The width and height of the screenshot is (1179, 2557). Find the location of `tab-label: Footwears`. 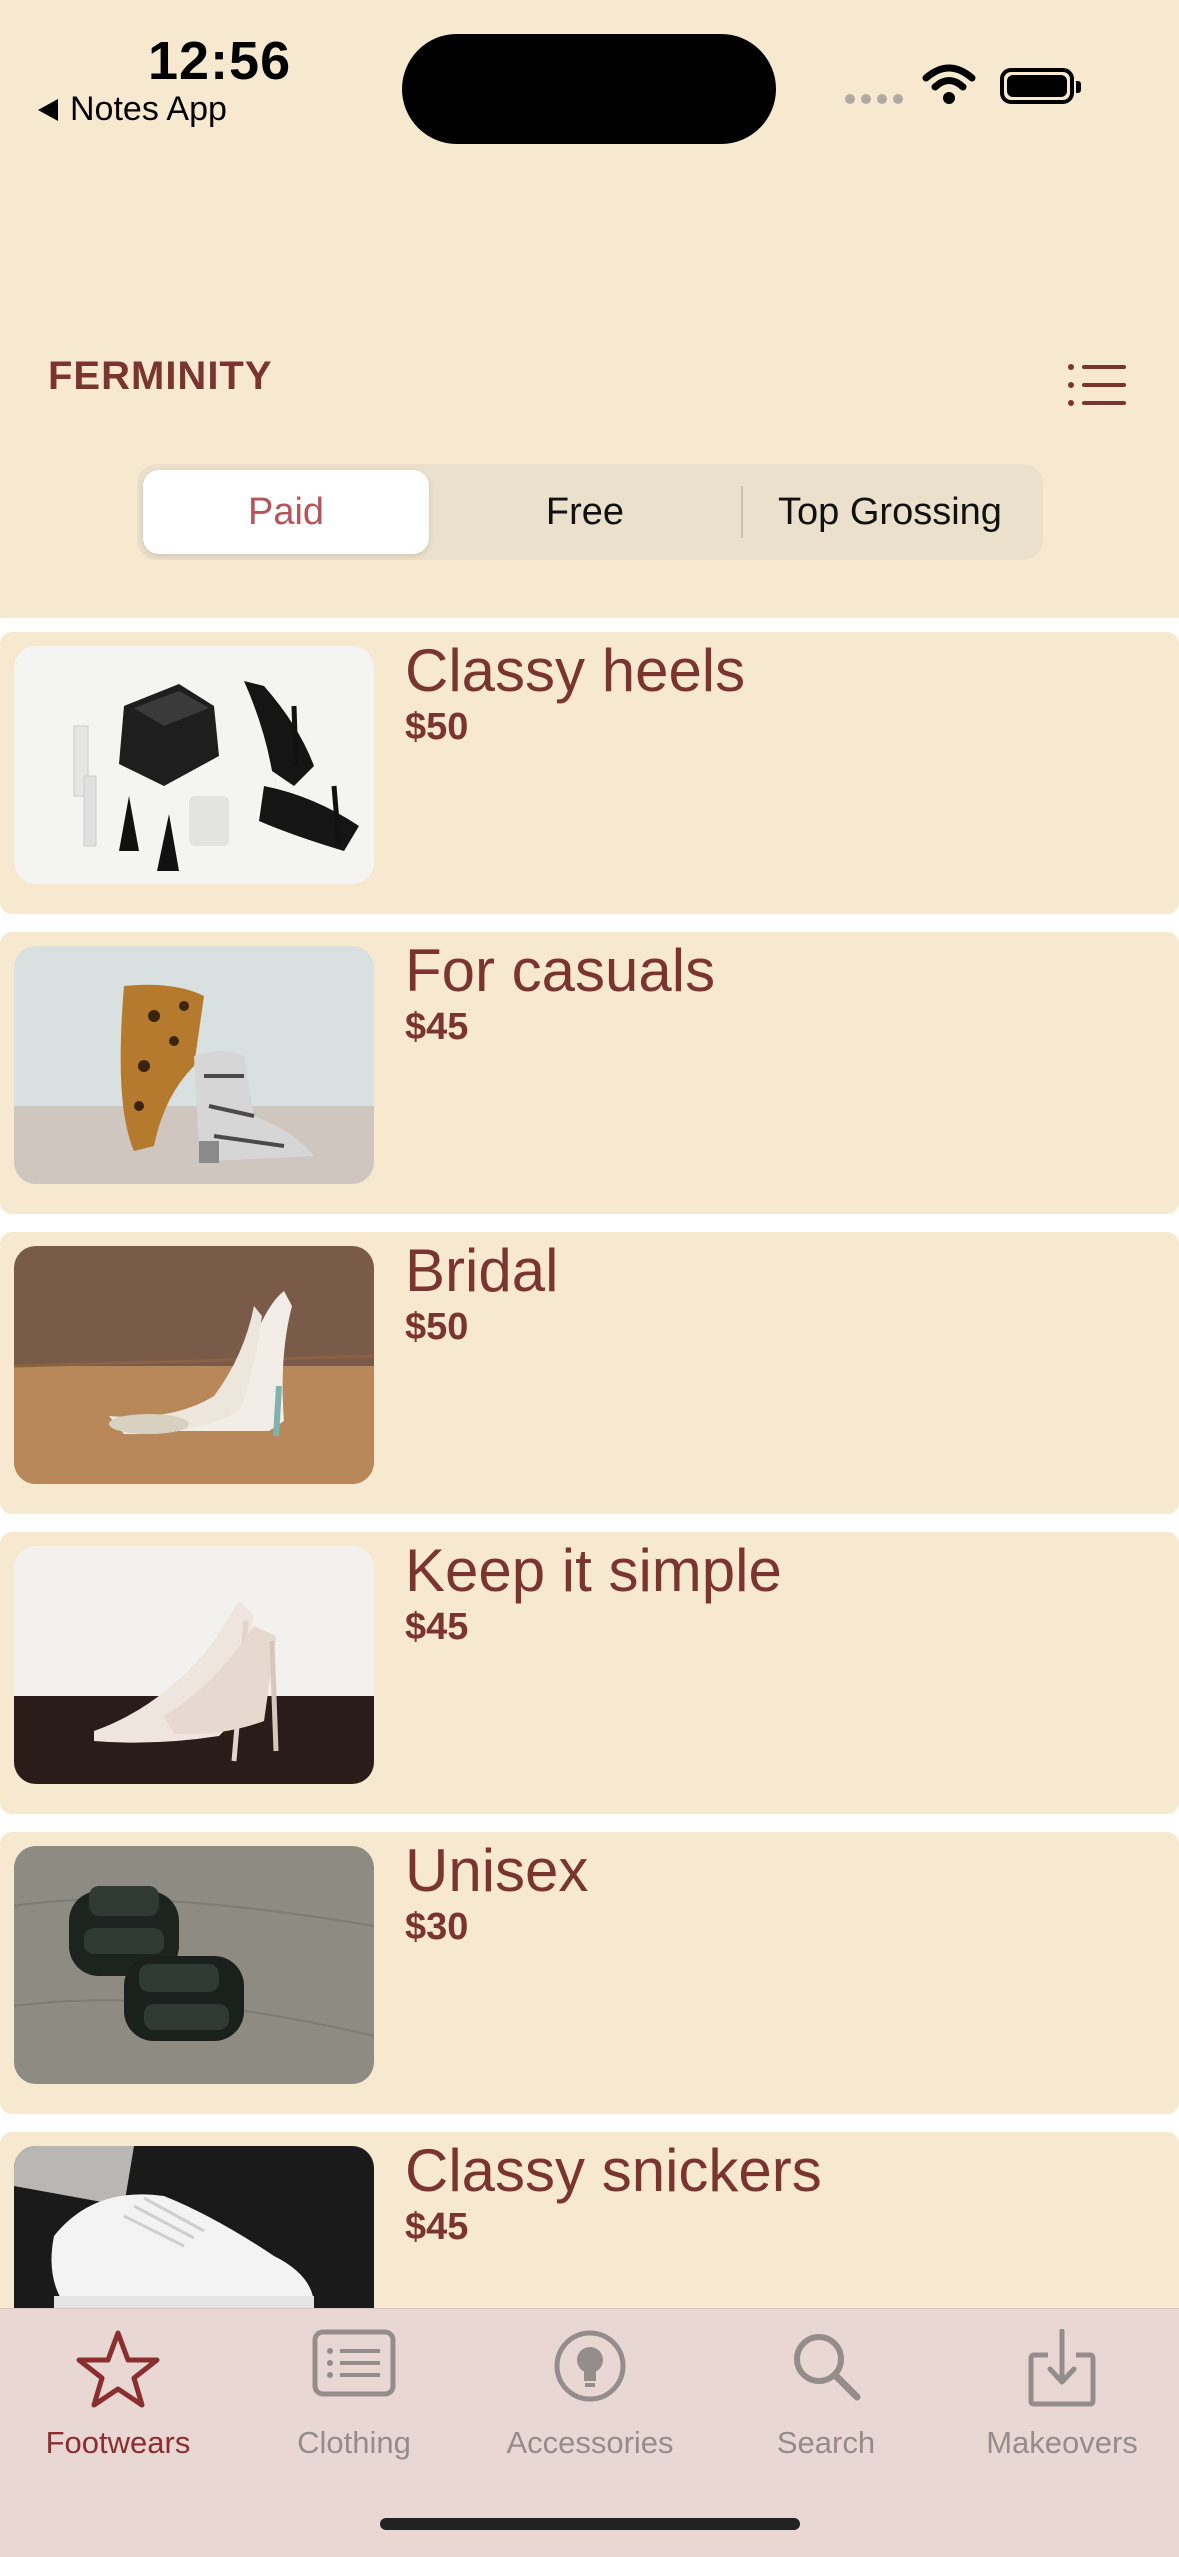

tab-label: Footwears is located at coordinates (118, 2442).